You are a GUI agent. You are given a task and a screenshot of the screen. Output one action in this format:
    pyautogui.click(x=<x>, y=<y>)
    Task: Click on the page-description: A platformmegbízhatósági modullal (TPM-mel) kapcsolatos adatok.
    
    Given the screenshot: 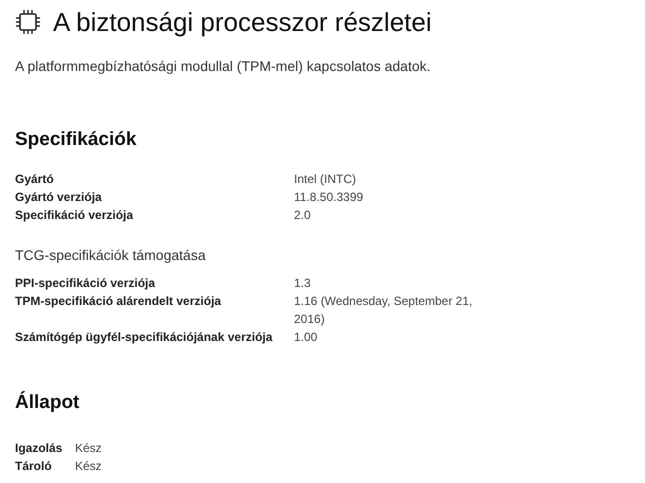 What is the action you would take?
    pyautogui.click(x=223, y=66)
    